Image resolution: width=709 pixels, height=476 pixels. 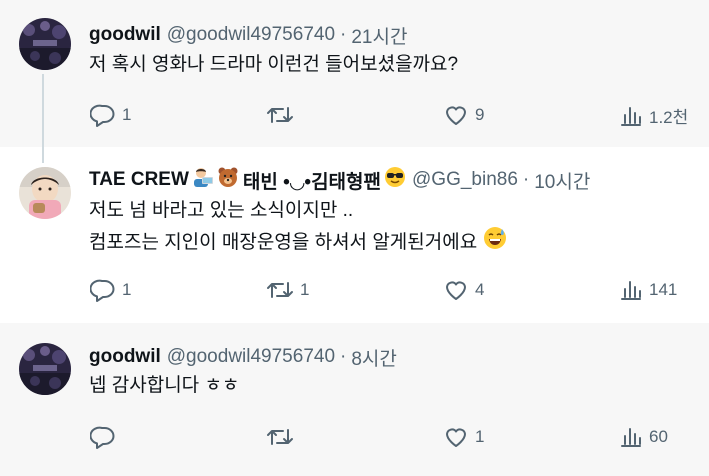 What do you see at coordinates (305, 289) in the screenshot?
I see `retweet-count: 1` at bounding box center [305, 289].